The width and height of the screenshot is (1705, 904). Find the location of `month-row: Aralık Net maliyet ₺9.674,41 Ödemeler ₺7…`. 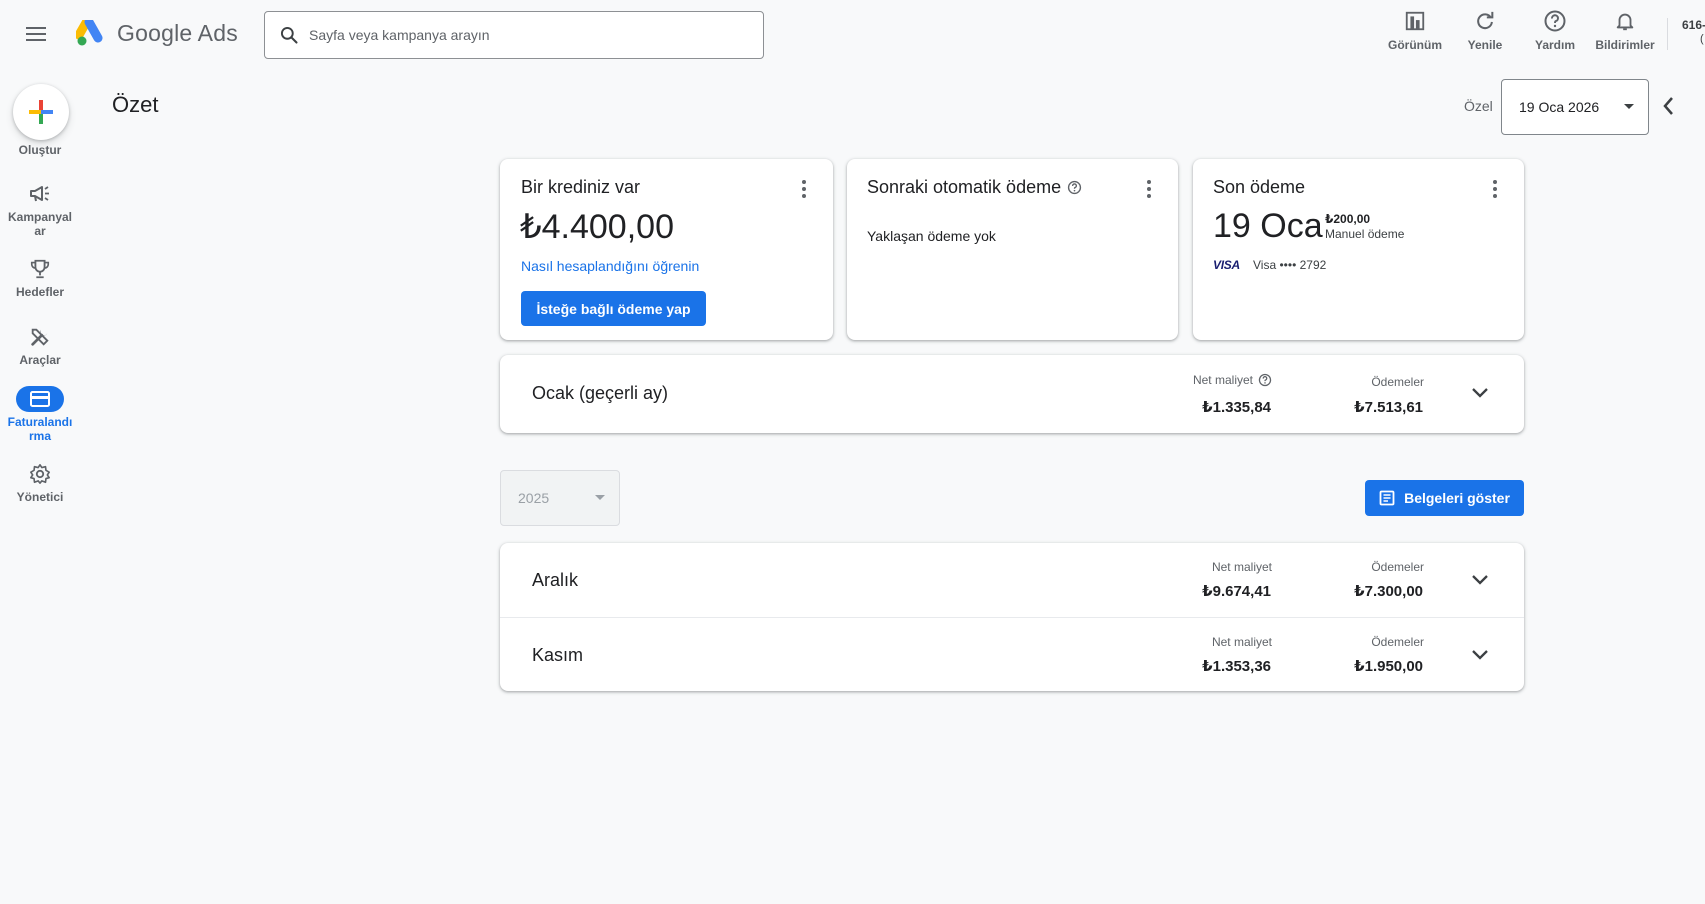

month-row: Aralık Net maliyet ₺9.674,41 Ödemeler ₺7… is located at coordinates (1012, 580).